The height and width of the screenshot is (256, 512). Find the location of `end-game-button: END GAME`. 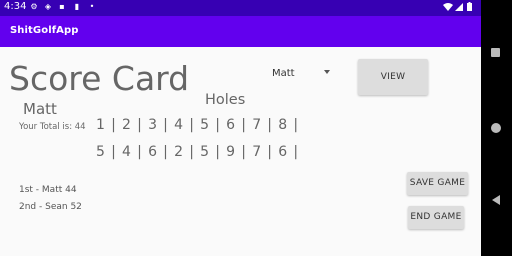

end-game-button: END GAME is located at coordinates (436, 217).